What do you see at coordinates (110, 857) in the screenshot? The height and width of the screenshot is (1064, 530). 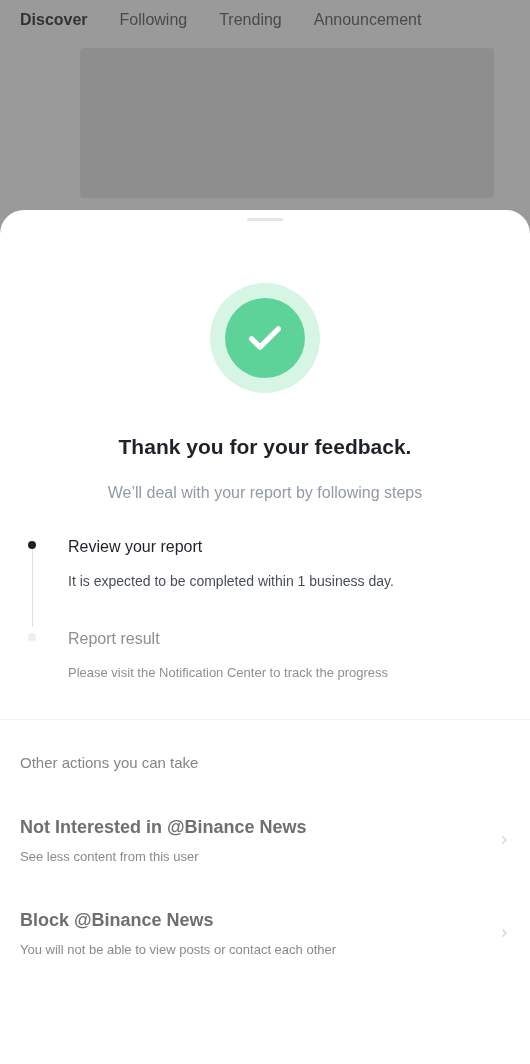 I see `action-description: See less content from this user` at bounding box center [110, 857].